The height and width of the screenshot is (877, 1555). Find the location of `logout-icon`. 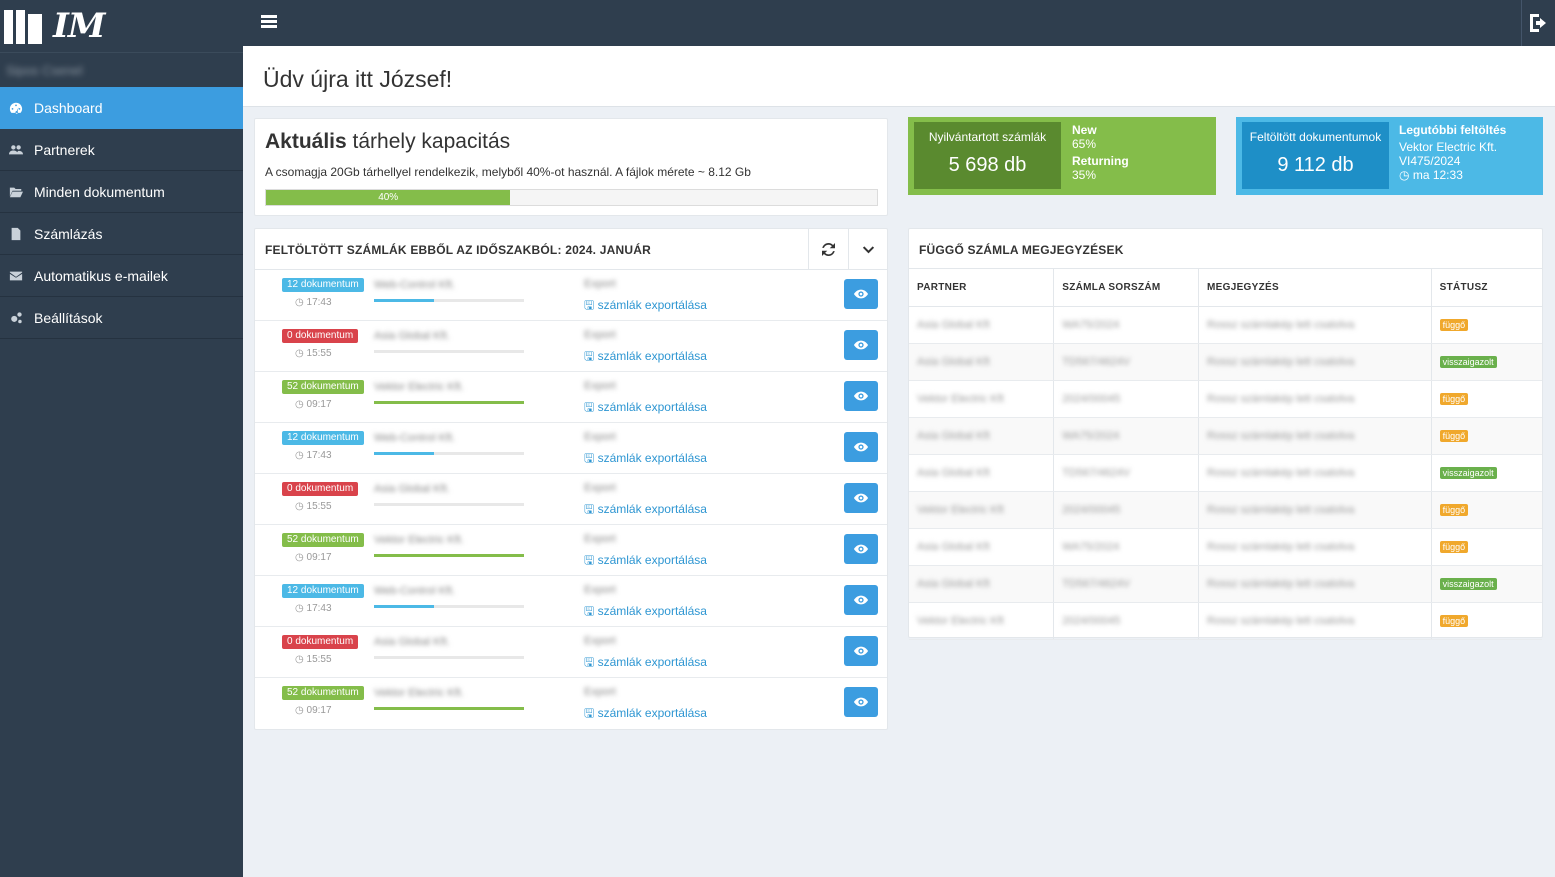

logout-icon is located at coordinates (1538, 23).